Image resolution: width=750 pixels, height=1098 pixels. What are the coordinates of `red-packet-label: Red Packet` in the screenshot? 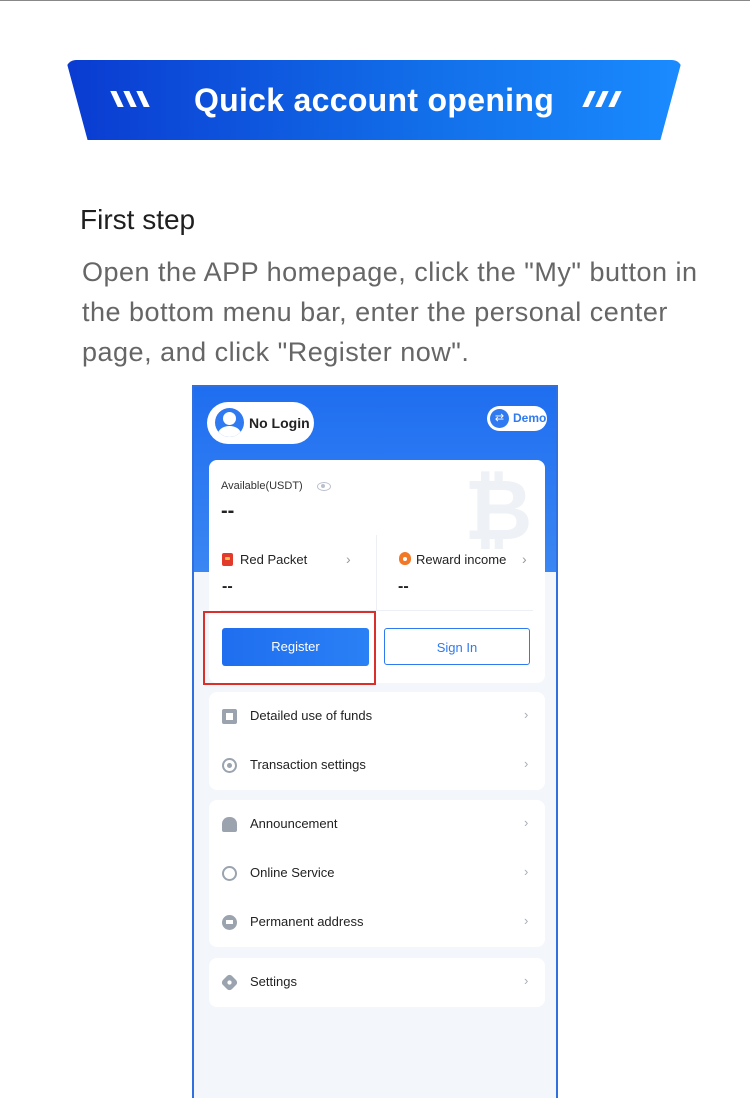 It's located at (273, 559).